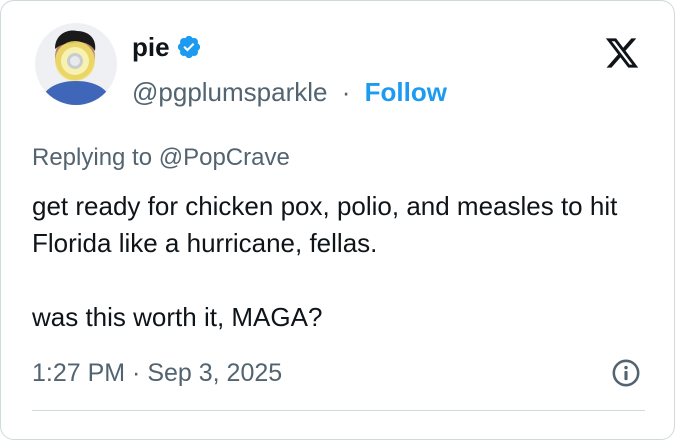  Describe the element at coordinates (151, 47) in the screenshot. I see `author-display-name: pie` at that location.